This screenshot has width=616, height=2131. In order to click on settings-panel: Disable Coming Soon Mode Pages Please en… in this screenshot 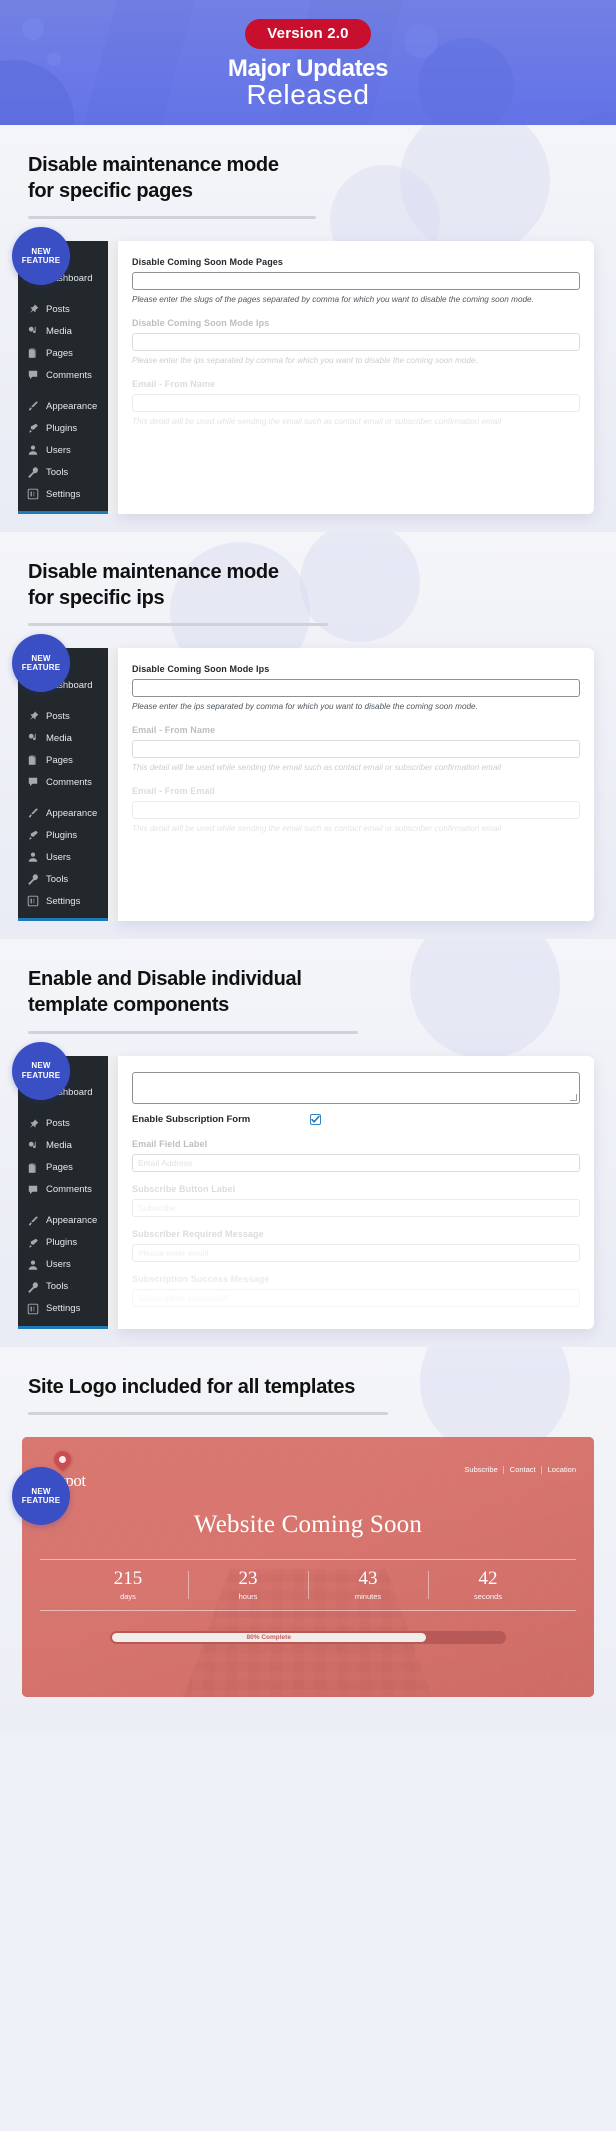, I will do `click(356, 378)`.